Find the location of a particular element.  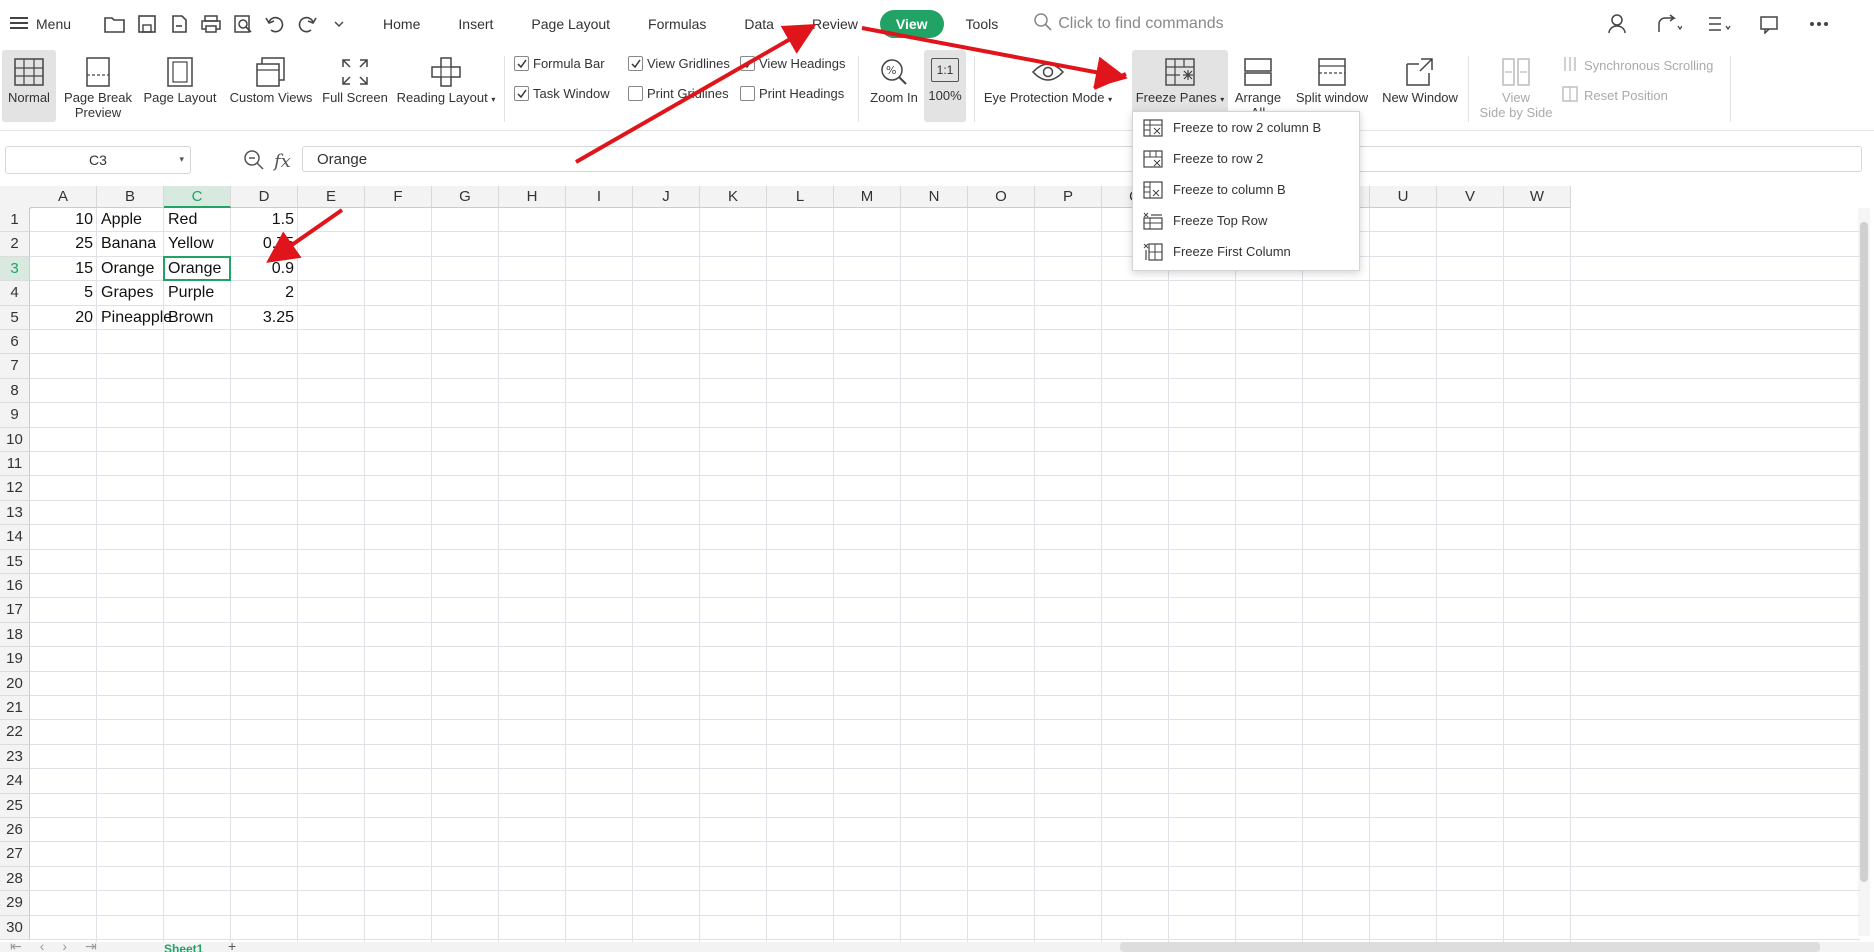

main-menu-button: Menu is located at coordinates (40, 24).